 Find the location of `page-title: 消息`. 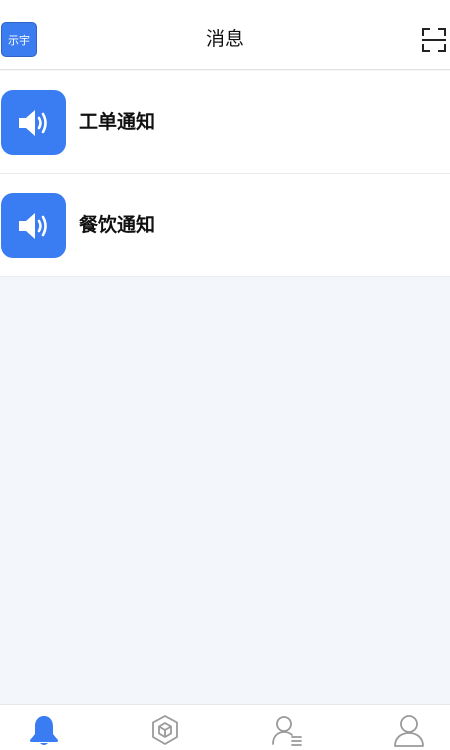

page-title: 消息 is located at coordinates (224, 39).